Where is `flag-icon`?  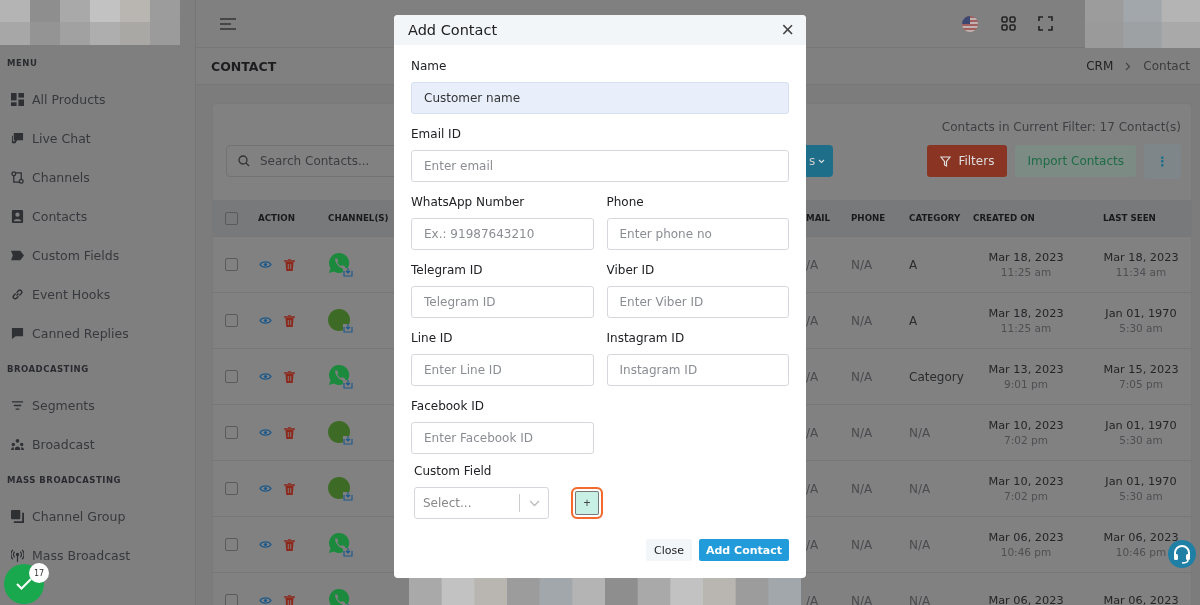
flag-icon is located at coordinates (970, 23).